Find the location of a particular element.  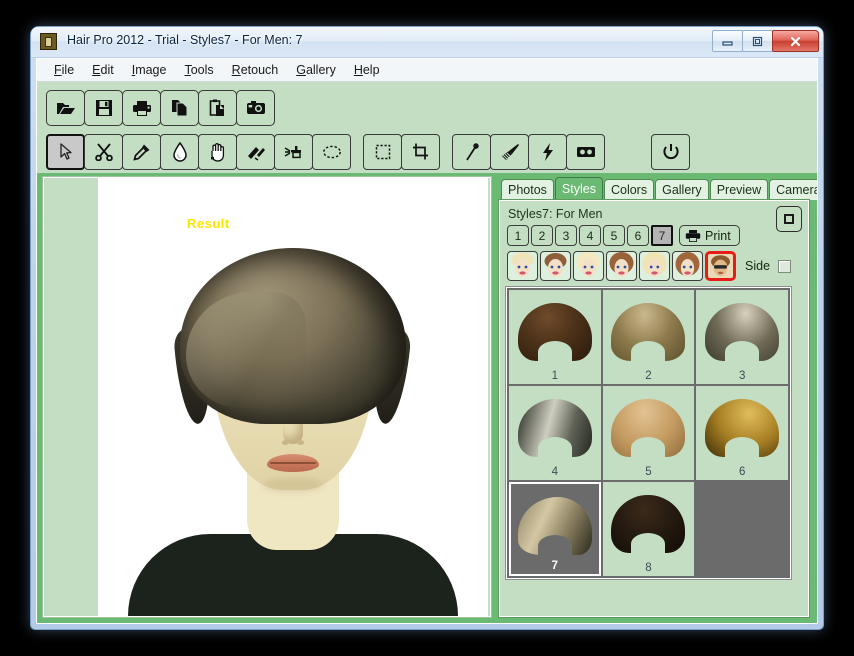

menu-file: File is located at coordinates (64, 70).